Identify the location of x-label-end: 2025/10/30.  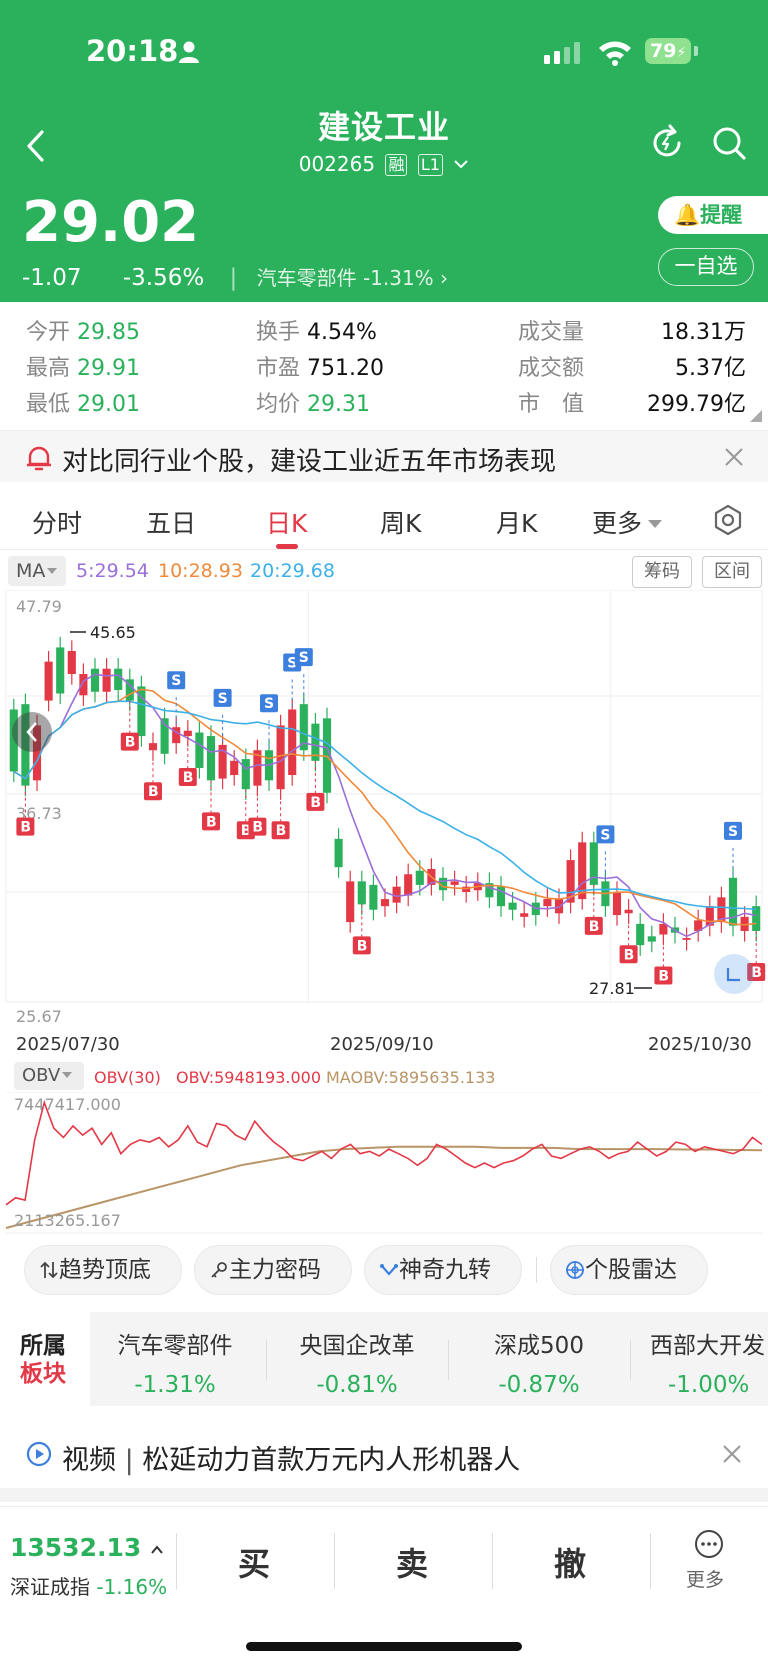
(700, 1044).